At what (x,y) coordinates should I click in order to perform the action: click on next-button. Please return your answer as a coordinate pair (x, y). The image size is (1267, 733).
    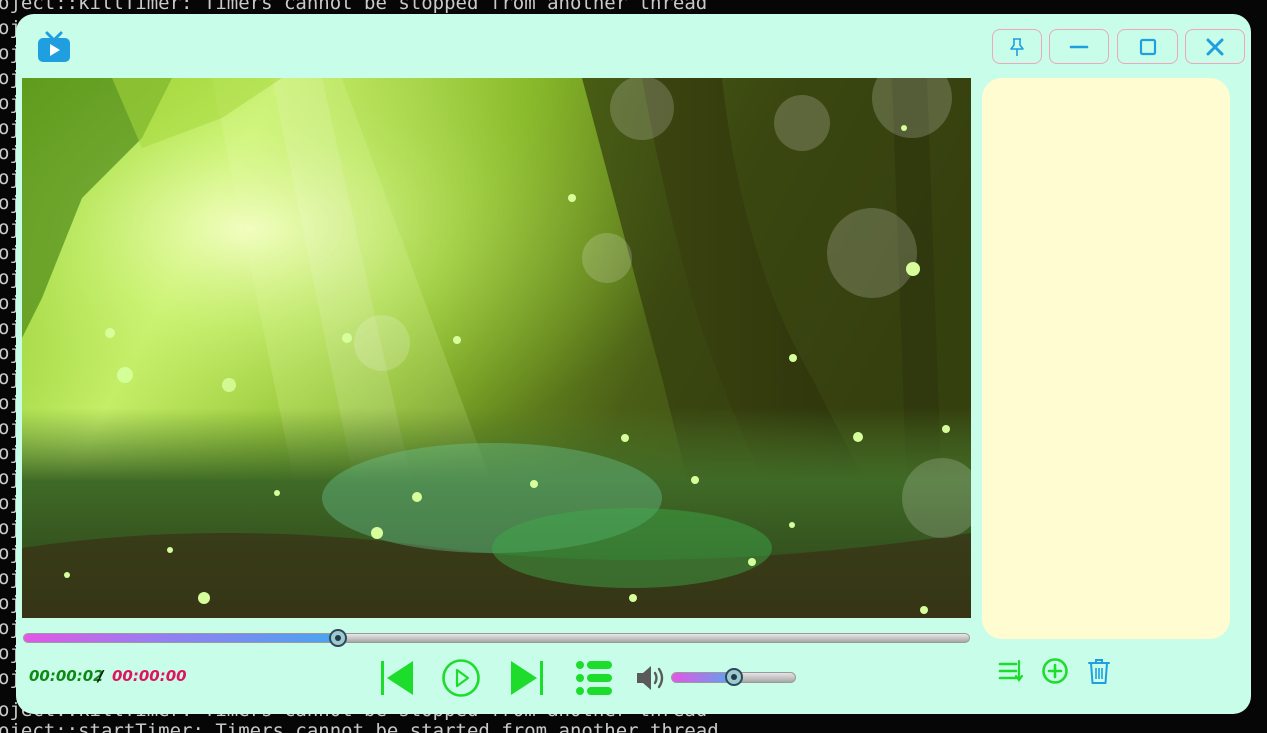
    Looking at the image, I should click on (527, 678).